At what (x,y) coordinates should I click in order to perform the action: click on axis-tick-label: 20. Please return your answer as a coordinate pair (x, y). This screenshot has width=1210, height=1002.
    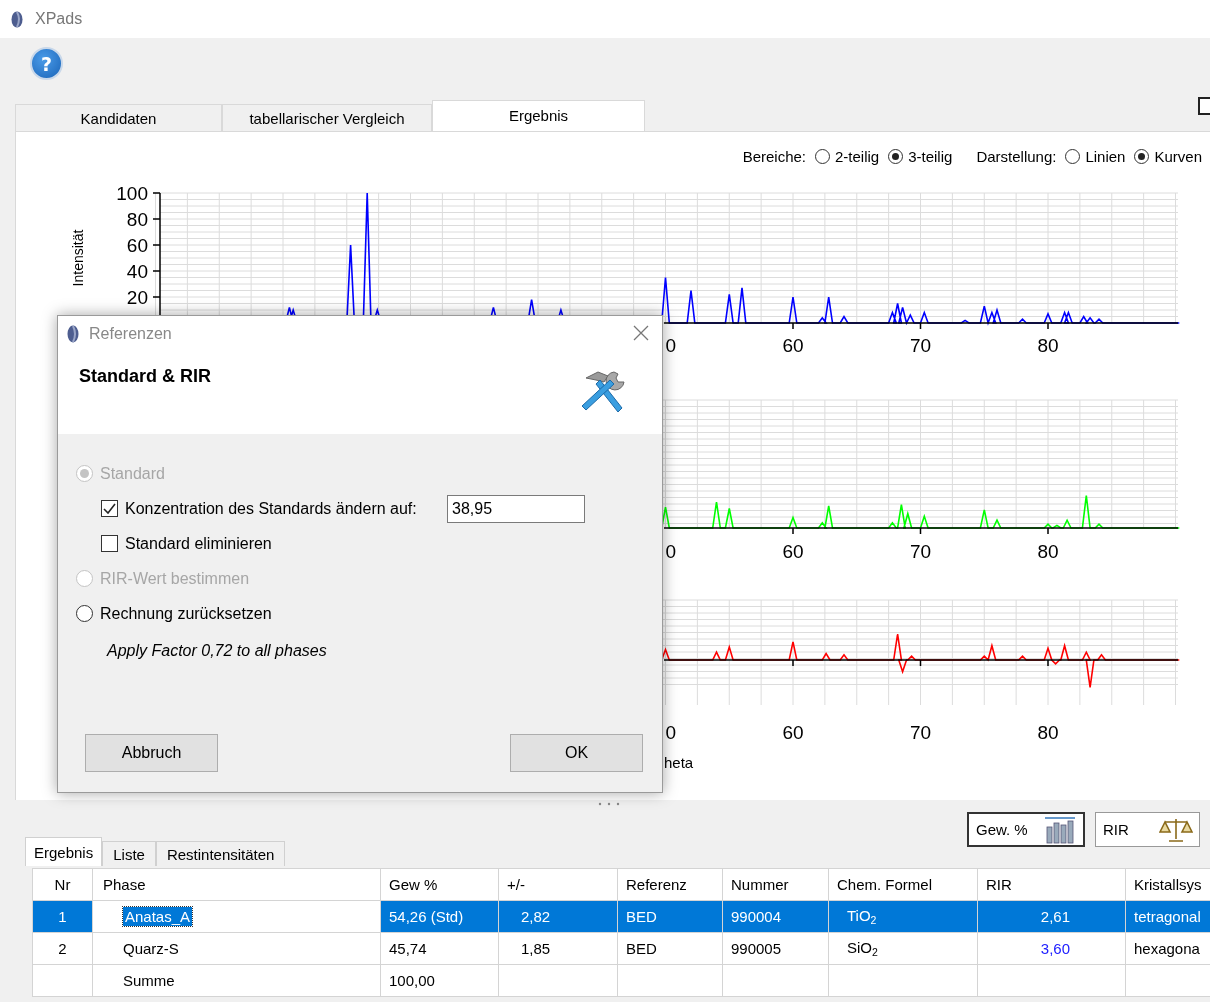
    Looking at the image, I should click on (137, 297).